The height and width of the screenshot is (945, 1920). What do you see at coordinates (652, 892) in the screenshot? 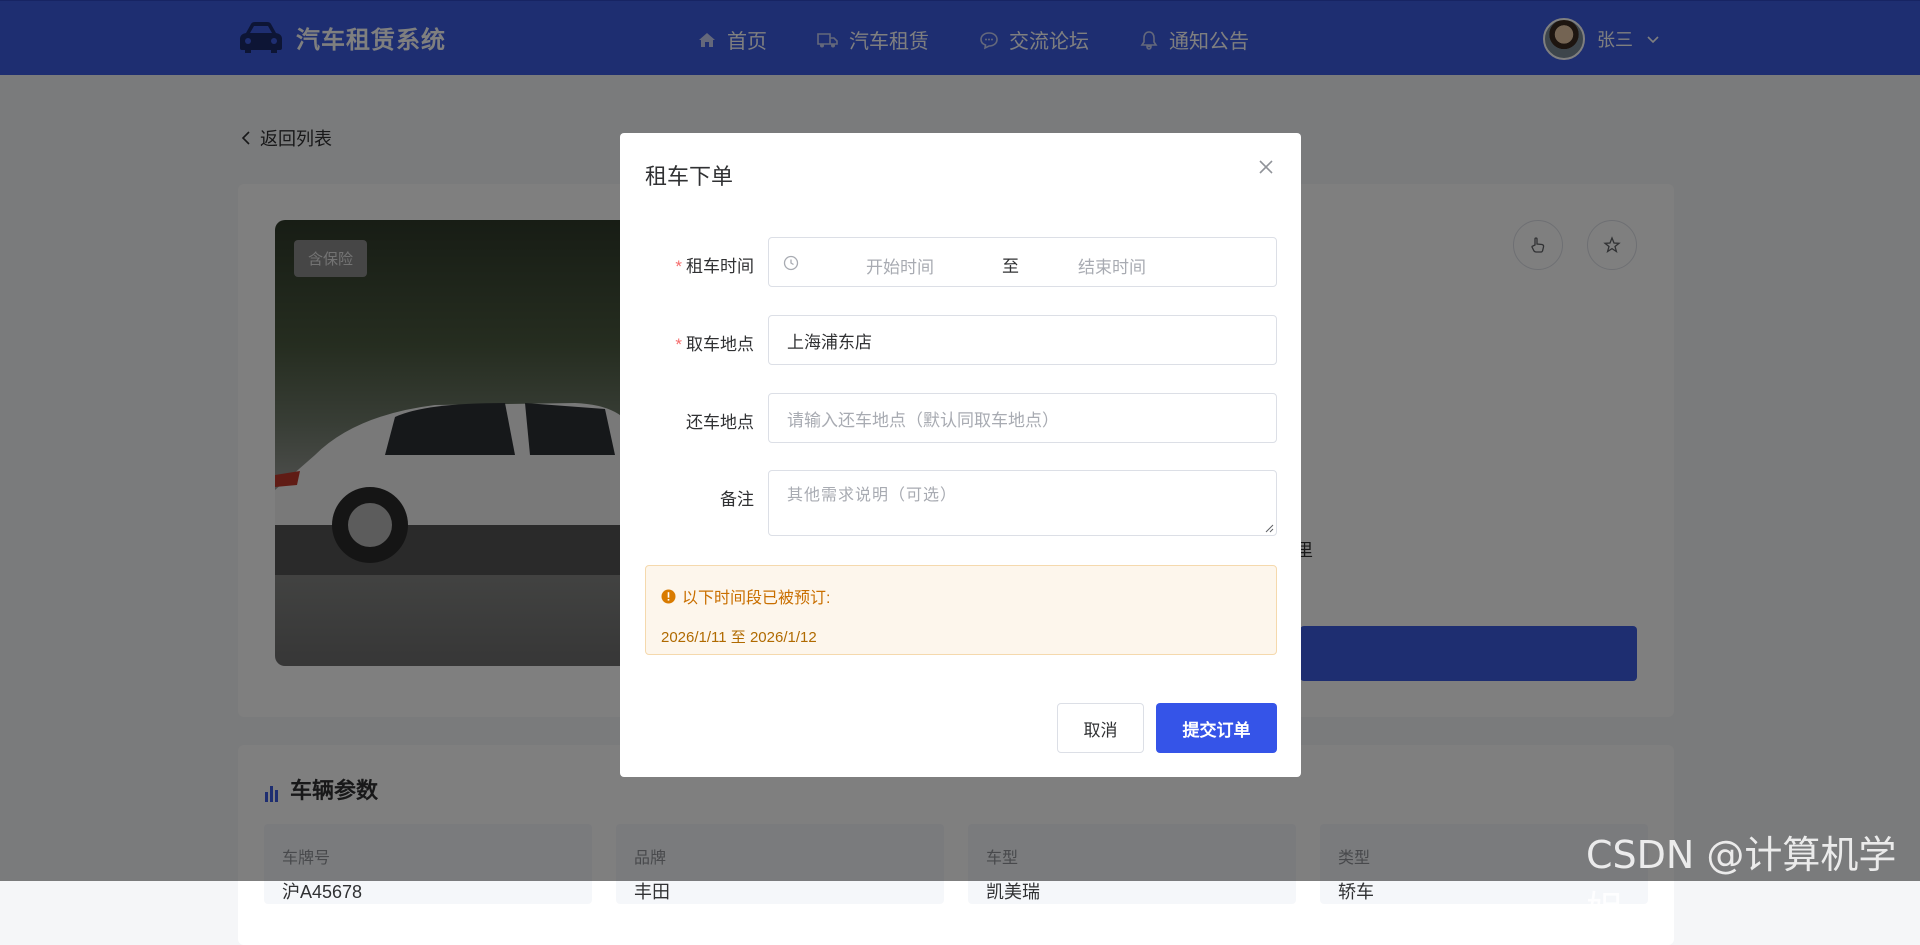
I see `param-value: 丰田` at bounding box center [652, 892].